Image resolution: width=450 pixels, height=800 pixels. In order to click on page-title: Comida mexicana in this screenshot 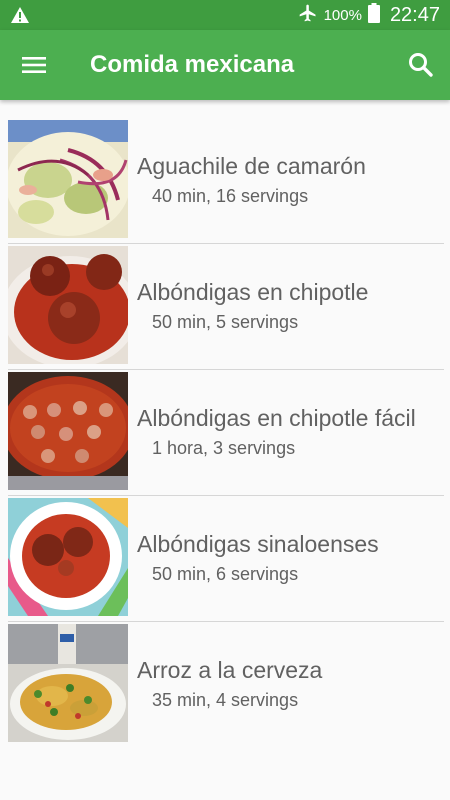, I will do `click(192, 64)`.